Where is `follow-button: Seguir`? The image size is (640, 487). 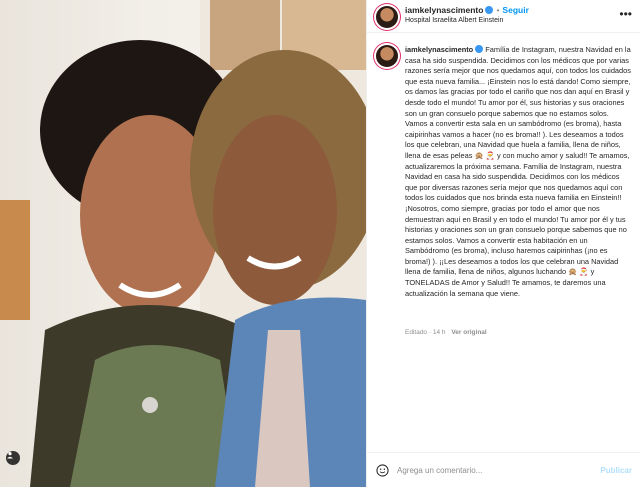
follow-button: Seguir is located at coordinates (515, 10).